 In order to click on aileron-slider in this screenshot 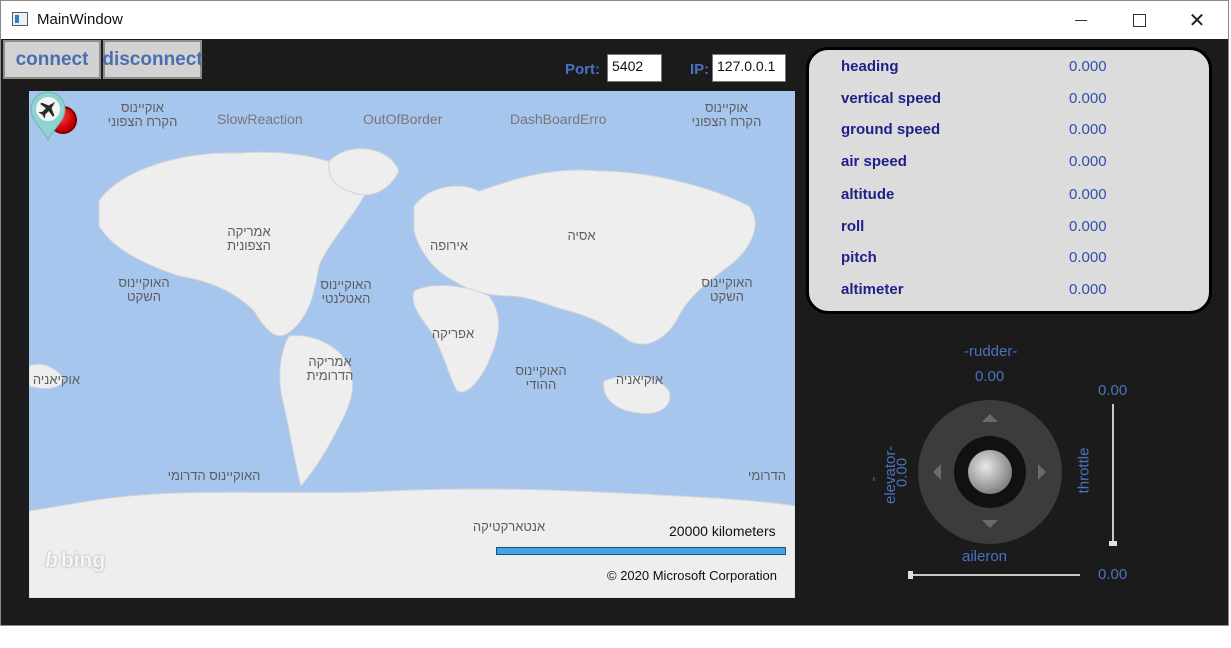, I will do `click(994, 575)`.